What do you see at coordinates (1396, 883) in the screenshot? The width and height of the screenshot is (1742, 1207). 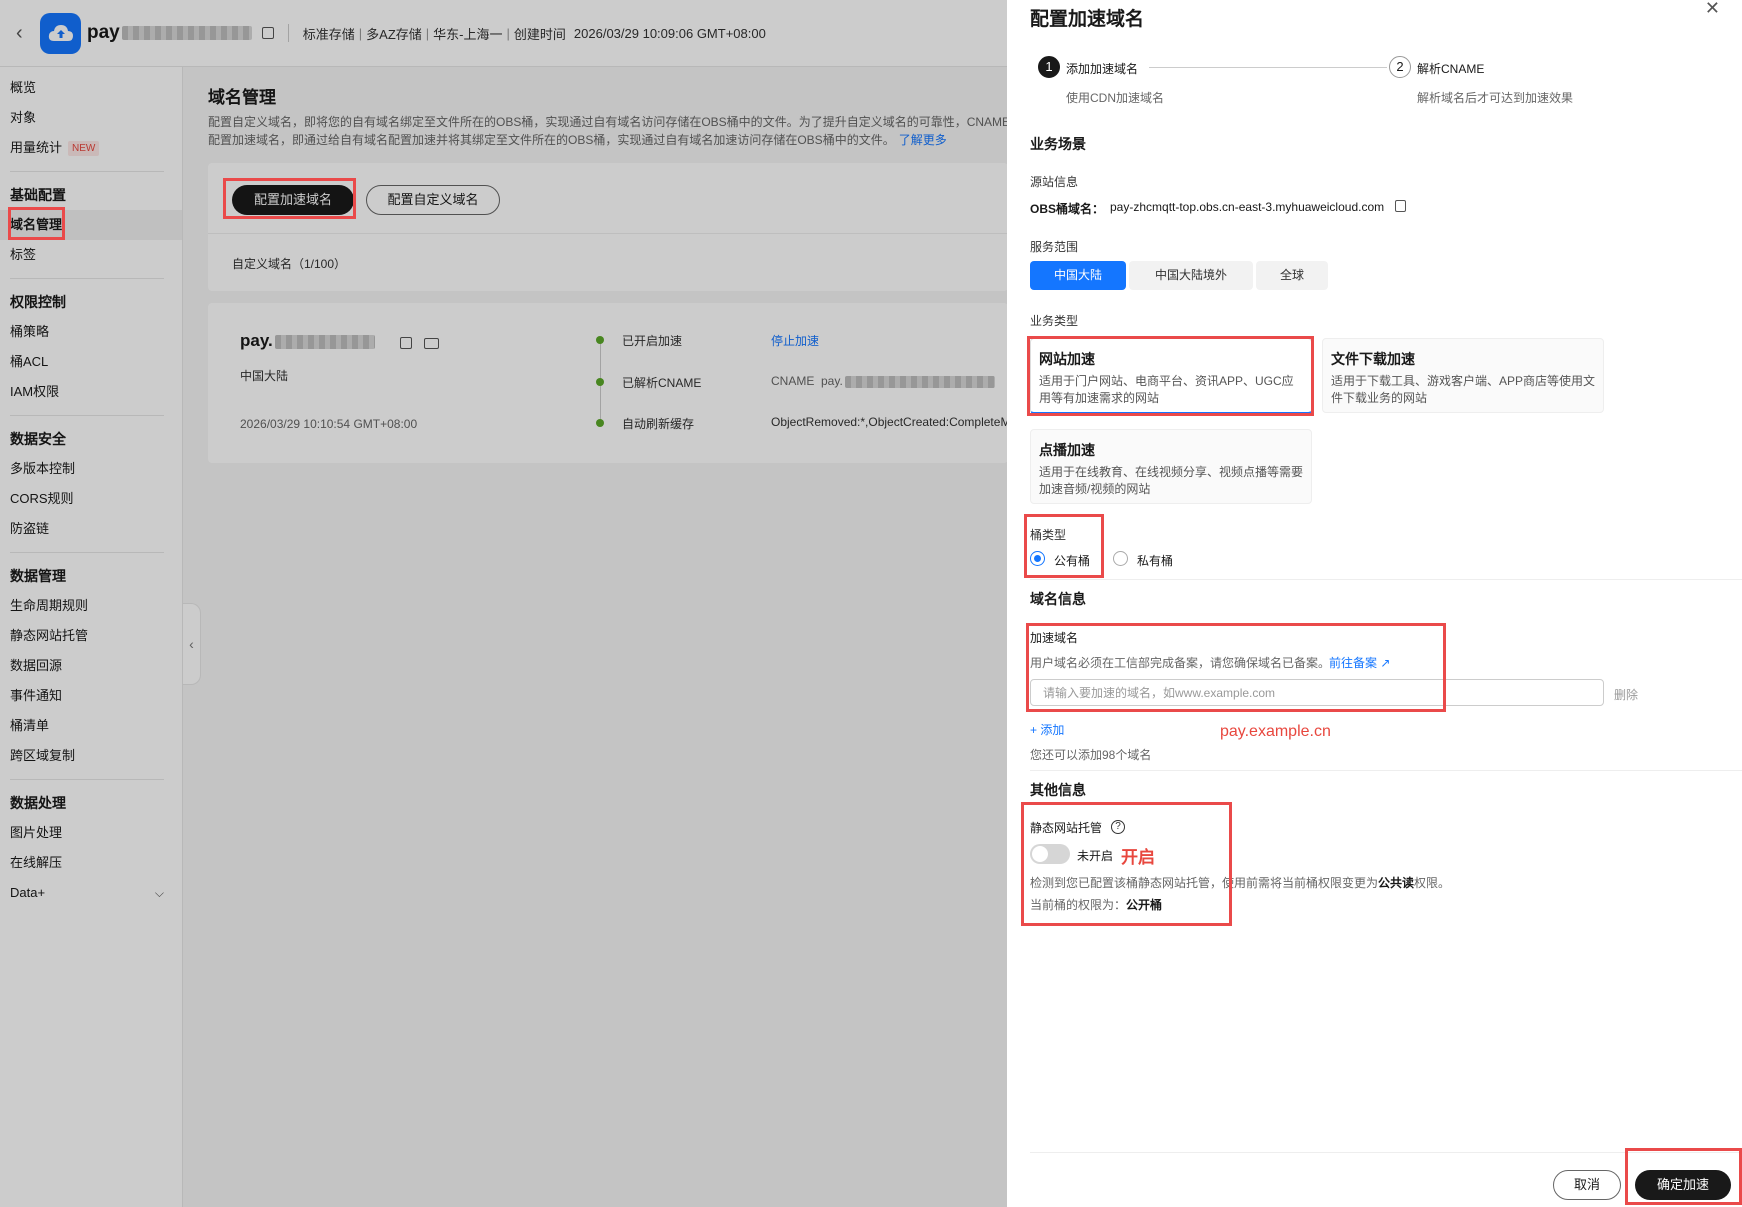 I see `hosting-note-emph: 公共读` at bounding box center [1396, 883].